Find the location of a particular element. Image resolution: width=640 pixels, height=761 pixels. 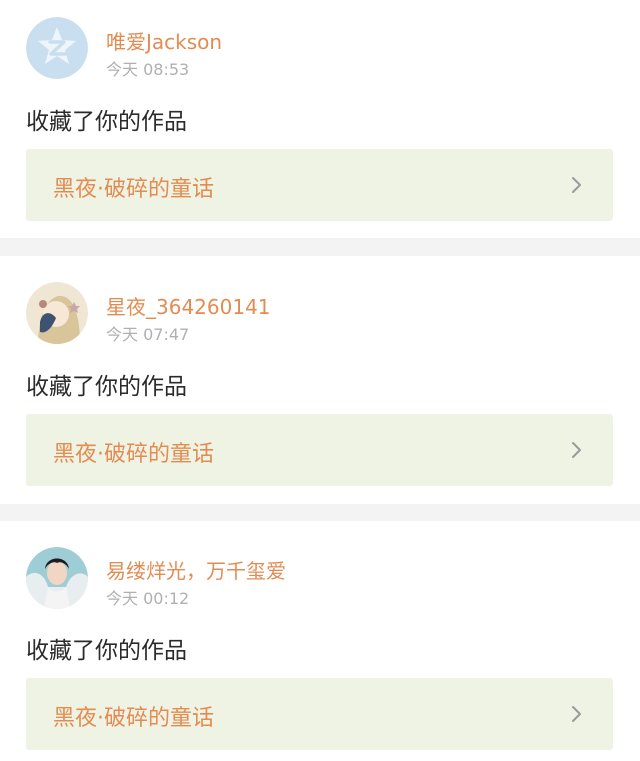

username: 唯爱Jackson is located at coordinates (164, 40).